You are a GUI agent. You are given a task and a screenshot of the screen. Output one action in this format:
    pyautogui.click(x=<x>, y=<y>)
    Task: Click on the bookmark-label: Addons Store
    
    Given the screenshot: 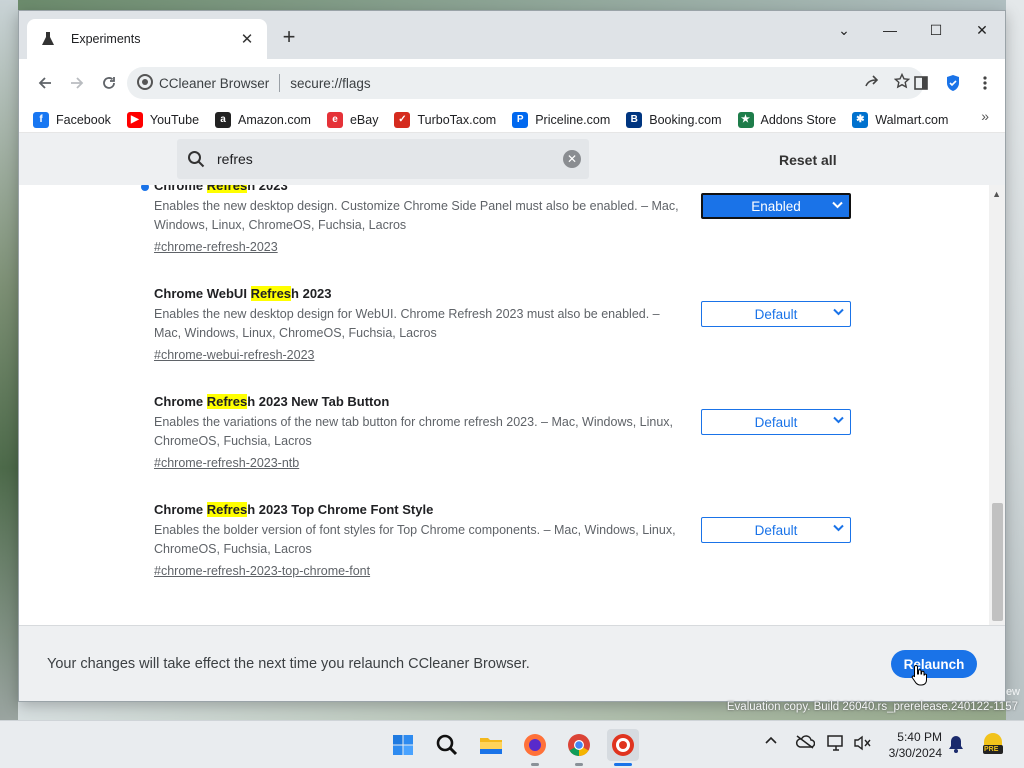 What is the action you would take?
    pyautogui.click(x=798, y=119)
    